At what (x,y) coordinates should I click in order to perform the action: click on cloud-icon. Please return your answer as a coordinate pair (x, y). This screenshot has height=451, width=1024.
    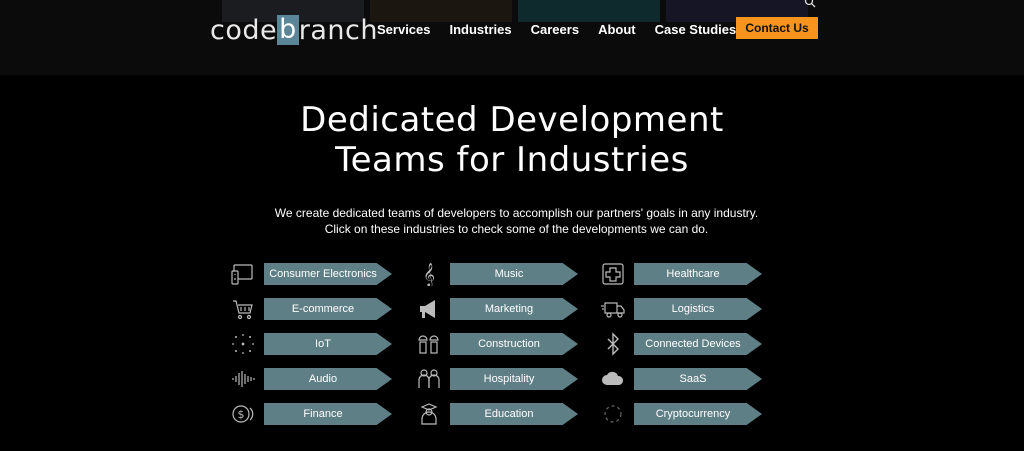
    Looking at the image, I should click on (613, 379).